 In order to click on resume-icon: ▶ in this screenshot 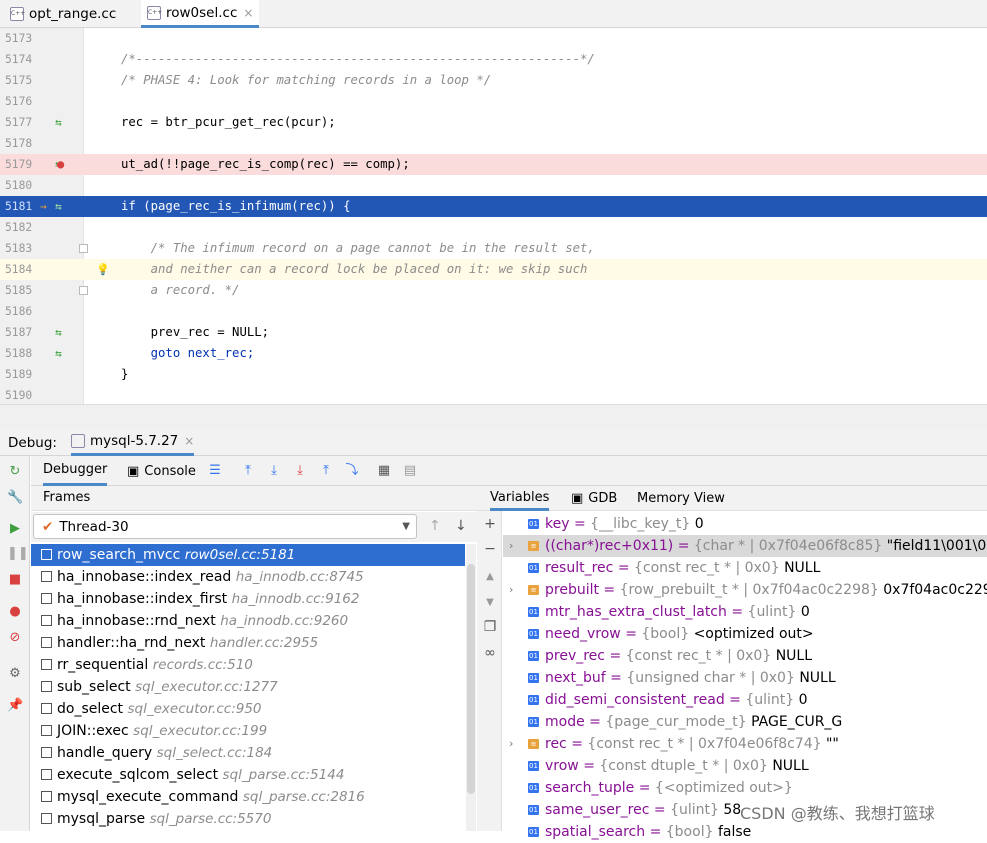, I will do `click(15, 529)`.